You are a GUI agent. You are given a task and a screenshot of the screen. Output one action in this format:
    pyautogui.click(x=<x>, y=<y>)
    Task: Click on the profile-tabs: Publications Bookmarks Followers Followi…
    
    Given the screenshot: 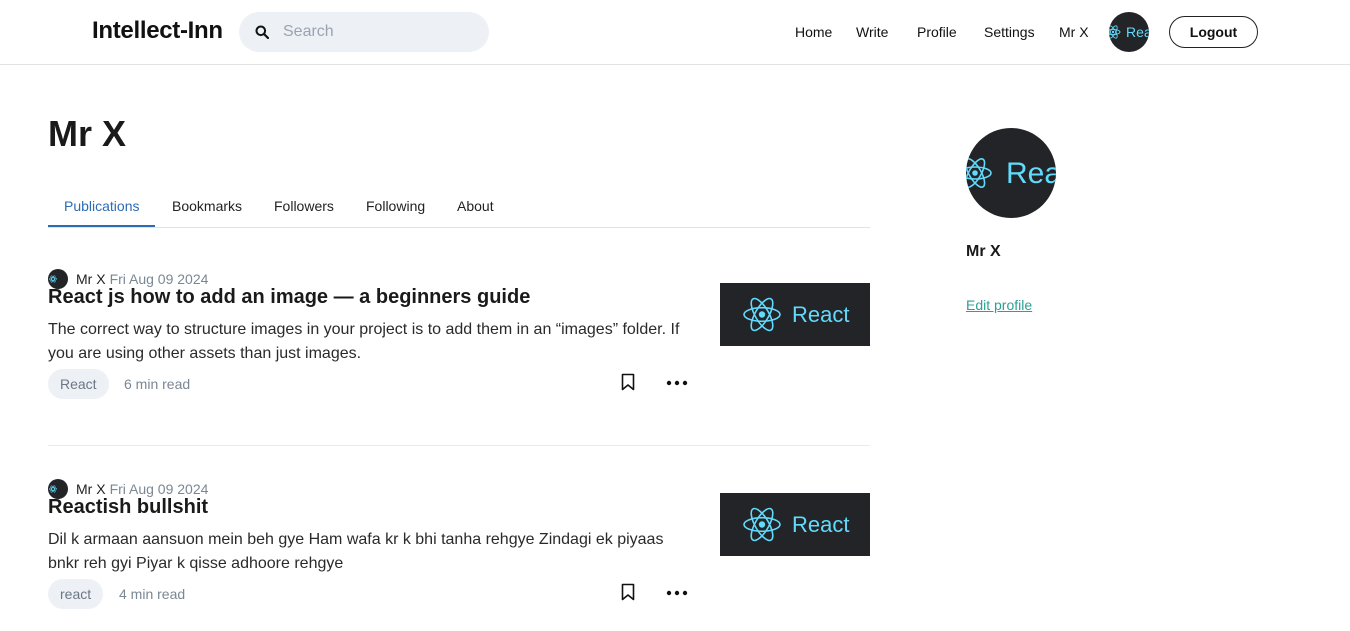 What is the action you would take?
    pyautogui.click(x=459, y=207)
    